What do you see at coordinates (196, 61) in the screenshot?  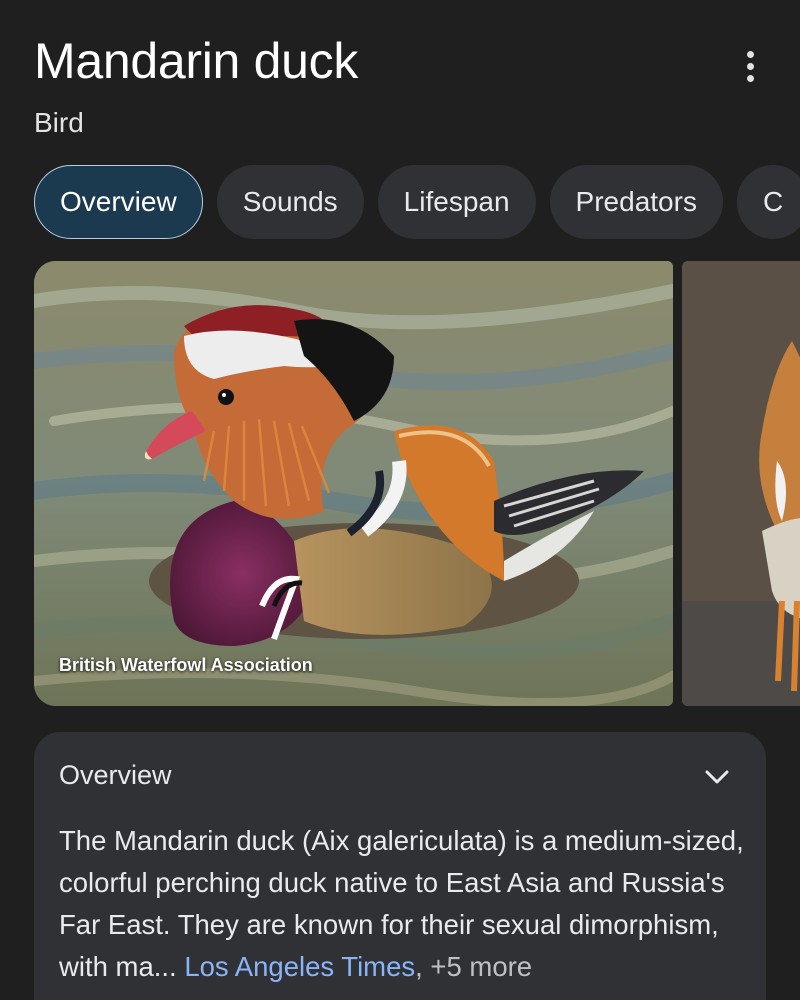 I see `page-title: Mandarin duck` at bounding box center [196, 61].